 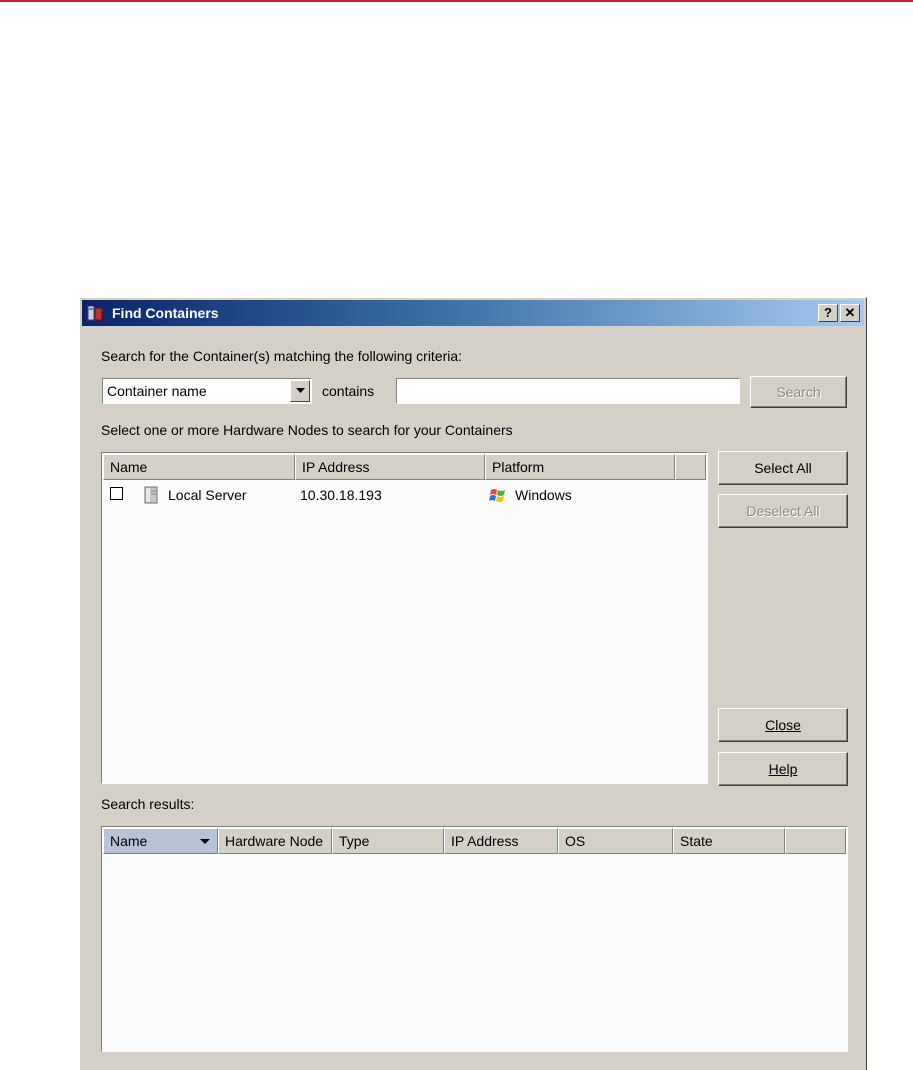 I want to click on dialog-title: Find Containers, so click(x=165, y=313).